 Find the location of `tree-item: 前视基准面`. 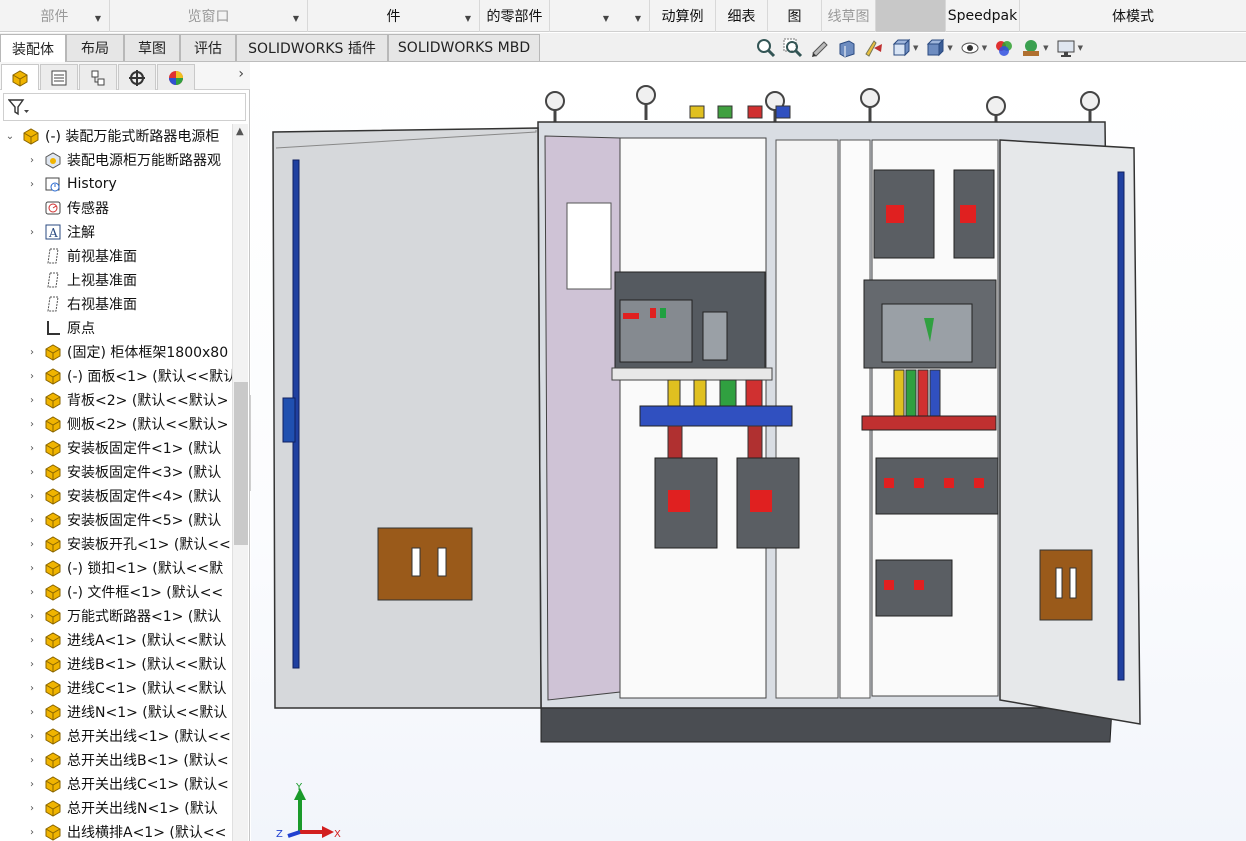

tree-item: 前视基准面 is located at coordinates (116, 256).